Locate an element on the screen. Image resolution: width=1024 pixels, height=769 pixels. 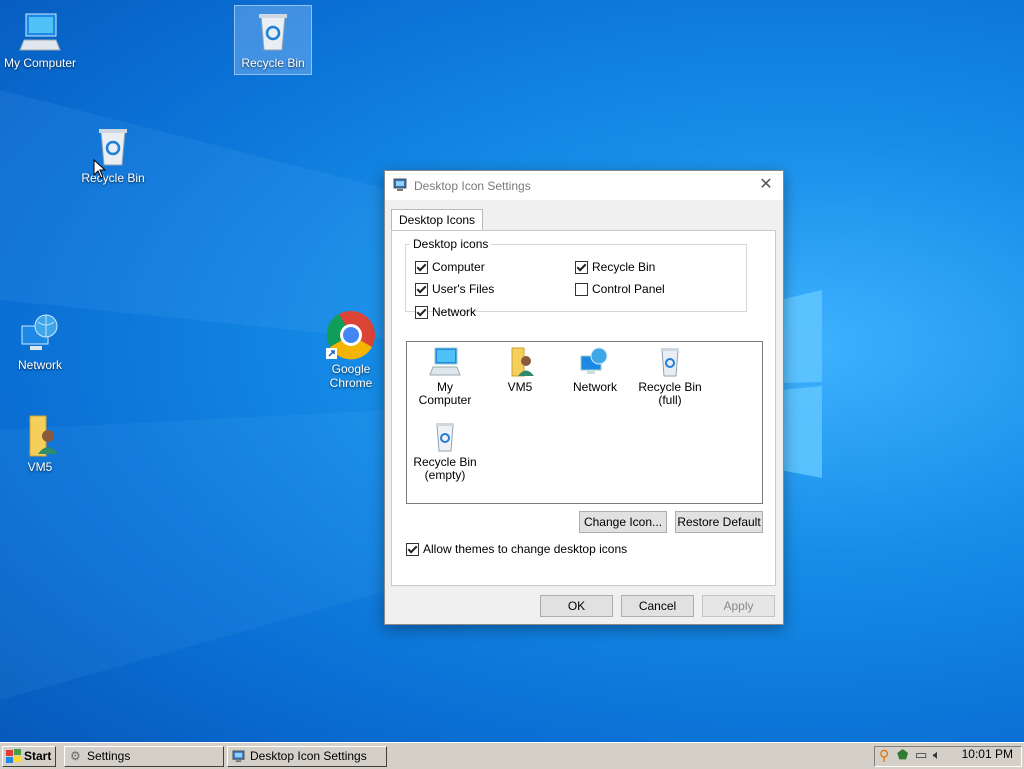
list-item-label: Recycle Bin (empty) is located at coordinates (445, 468).